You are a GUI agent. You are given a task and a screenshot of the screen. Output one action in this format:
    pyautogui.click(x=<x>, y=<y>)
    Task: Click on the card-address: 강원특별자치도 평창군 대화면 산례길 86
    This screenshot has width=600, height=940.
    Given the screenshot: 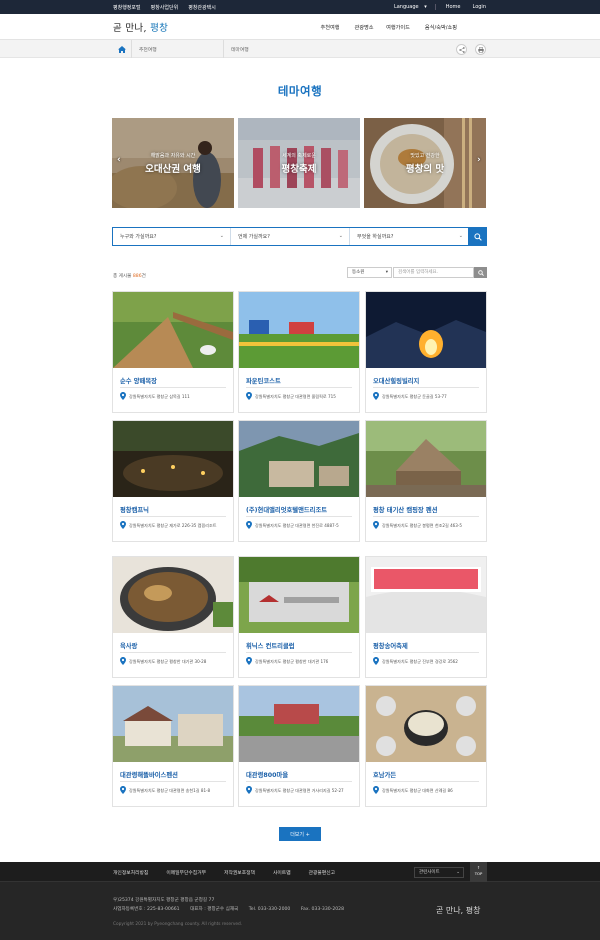 What is the action you would take?
    pyautogui.click(x=417, y=790)
    